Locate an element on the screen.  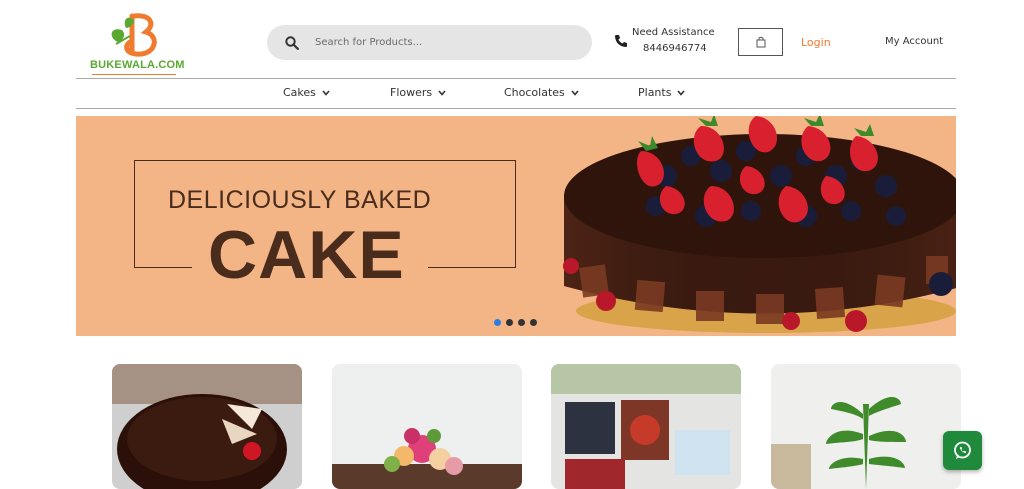
banner-headline: DELICIOUSLY BAKED is located at coordinates (300, 200).